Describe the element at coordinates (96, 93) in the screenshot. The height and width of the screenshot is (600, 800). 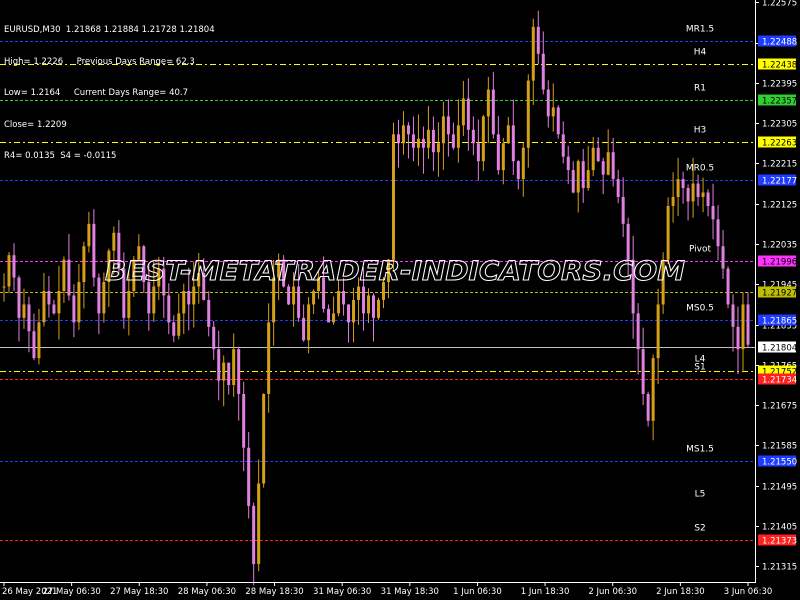
I see `low-line: Low= 1.2164 Current Days Range= 40.7` at that location.